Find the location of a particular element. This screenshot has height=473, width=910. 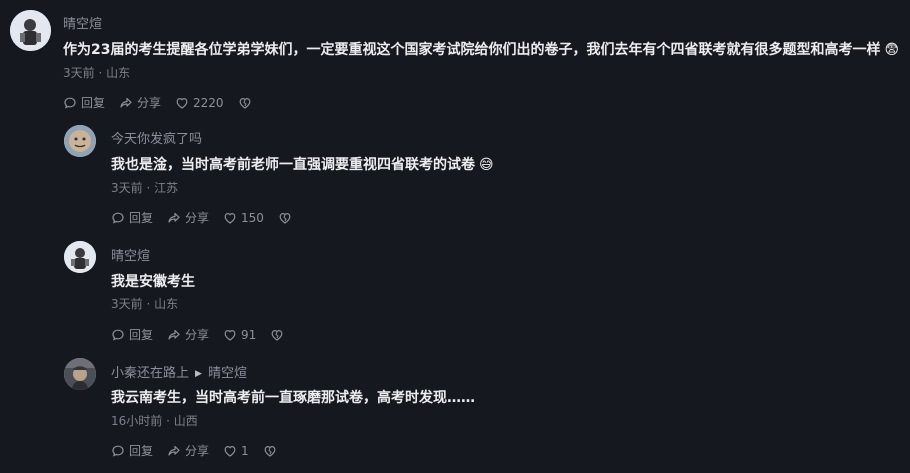

like-count: 1 is located at coordinates (245, 451).